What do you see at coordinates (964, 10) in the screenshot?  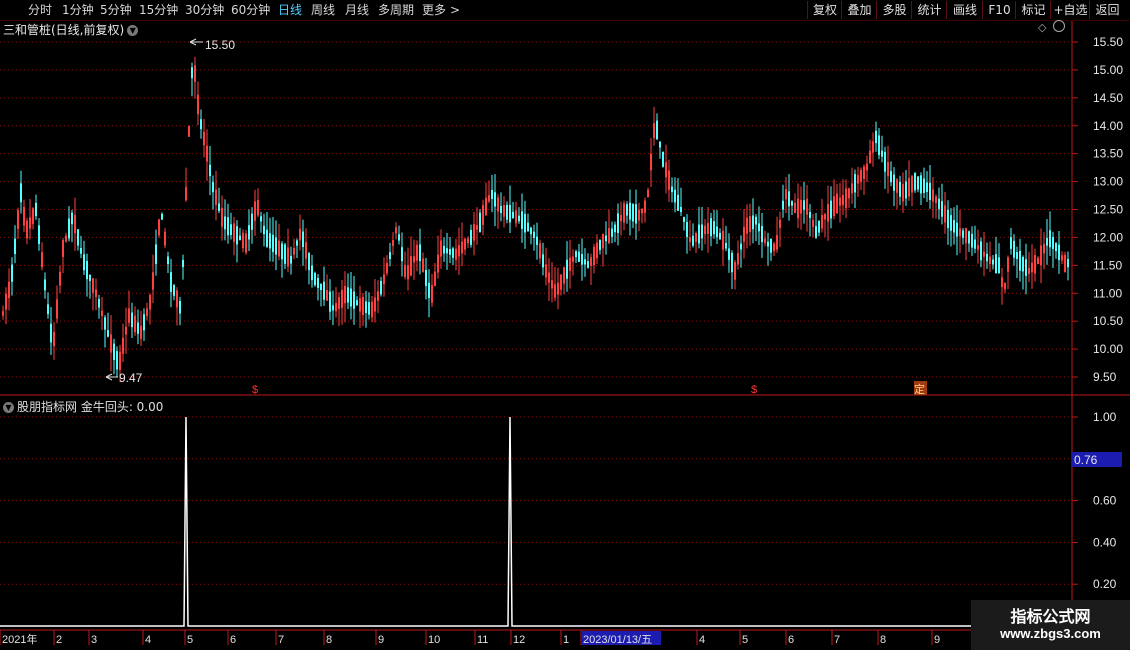 I see `toolbar-action-4: 画线` at bounding box center [964, 10].